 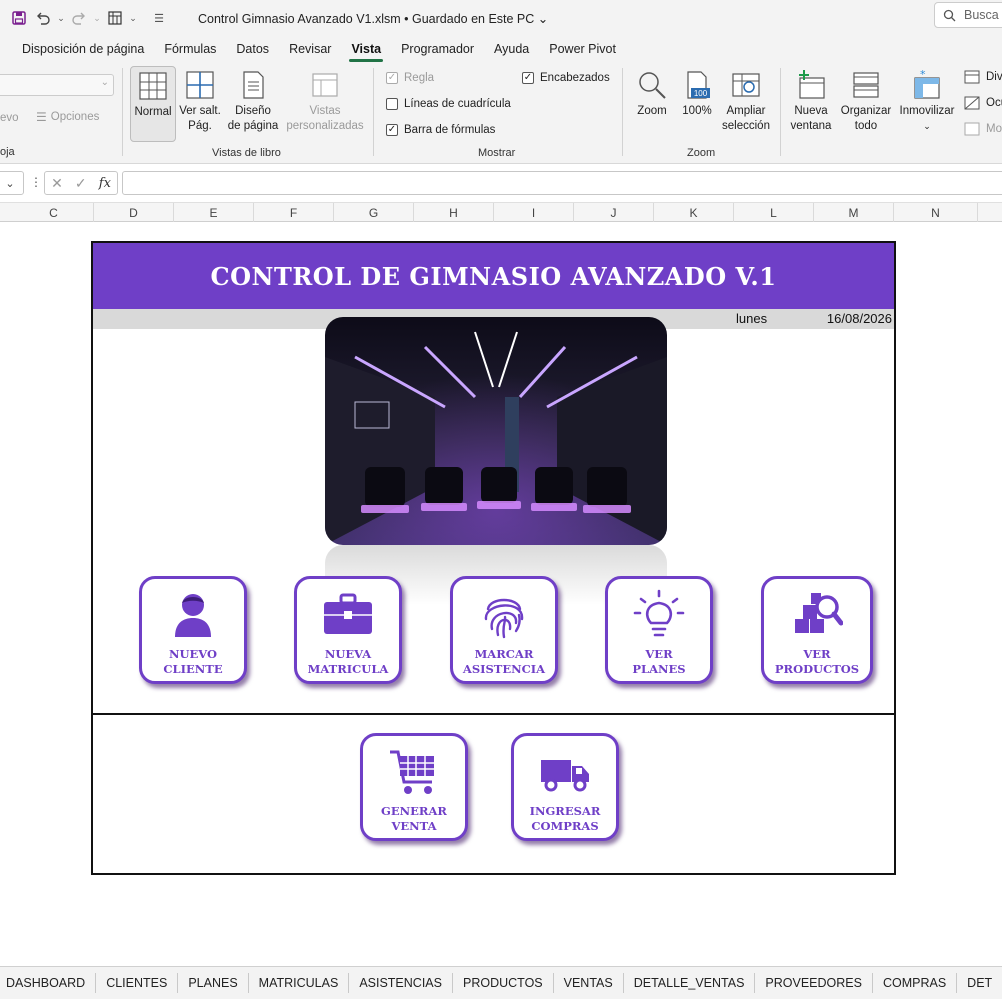 What do you see at coordinates (374, 212) in the screenshot?
I see `column-header: G` at bounding box center [374, 212].